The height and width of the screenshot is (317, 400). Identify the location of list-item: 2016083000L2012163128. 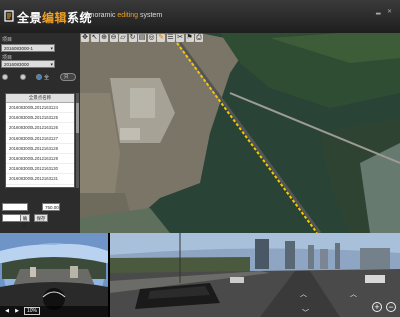
(40, 149).